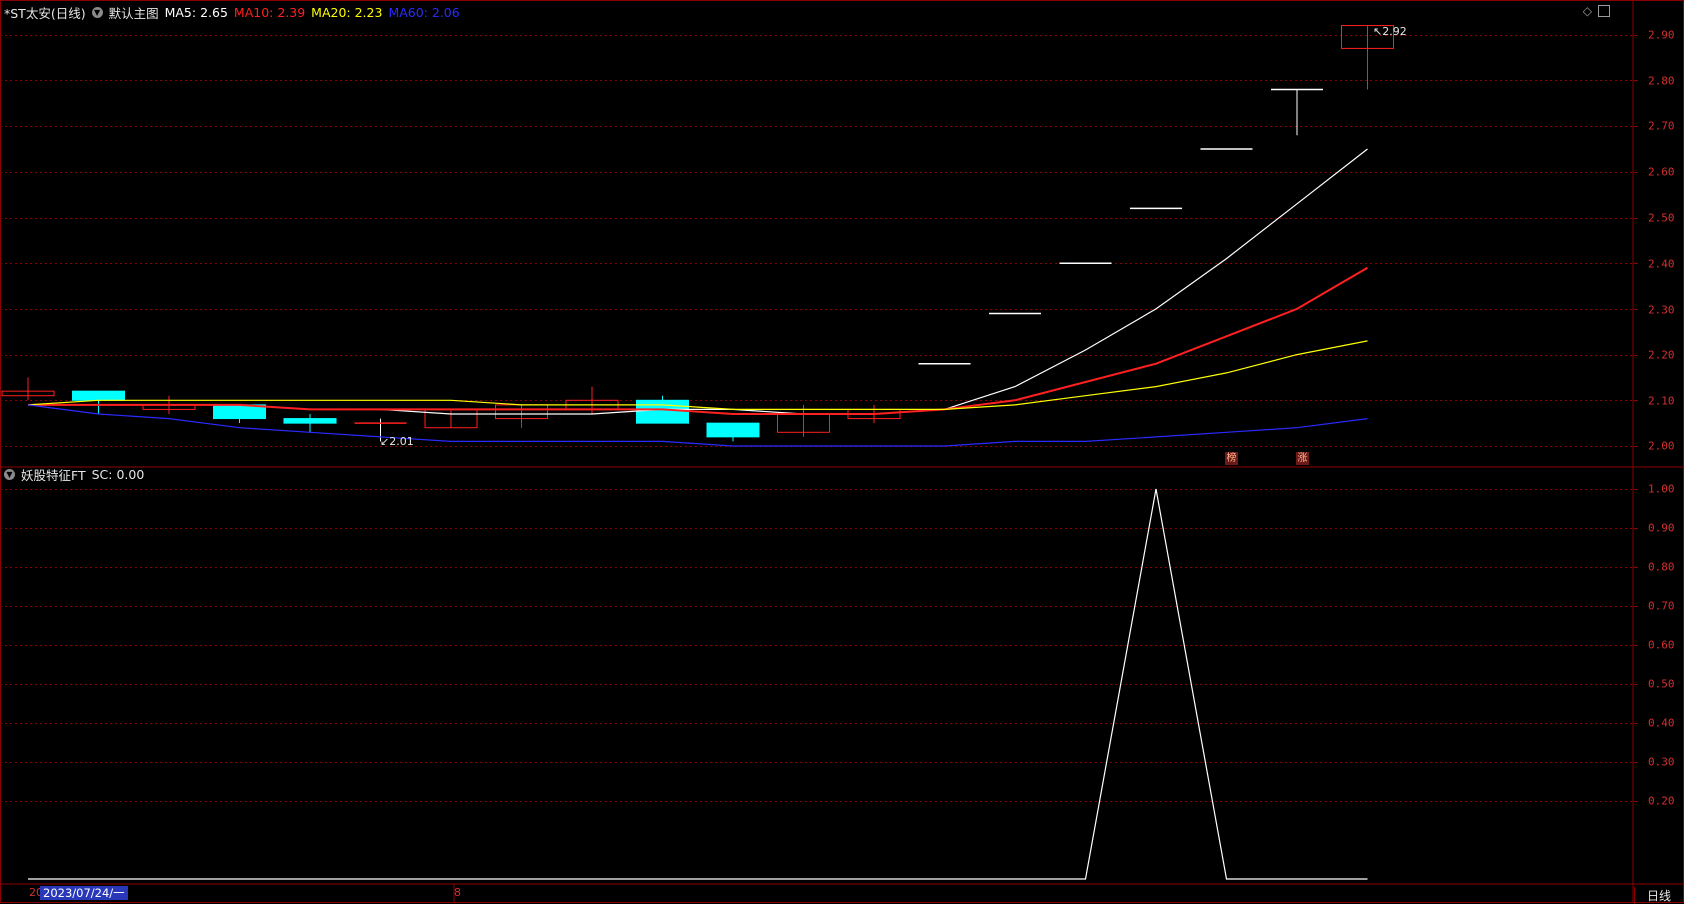  What do you see at coordinates (1658, 895) in the screenshot?
I see `period-selector: 日线` at bounding box center [1658, 895].